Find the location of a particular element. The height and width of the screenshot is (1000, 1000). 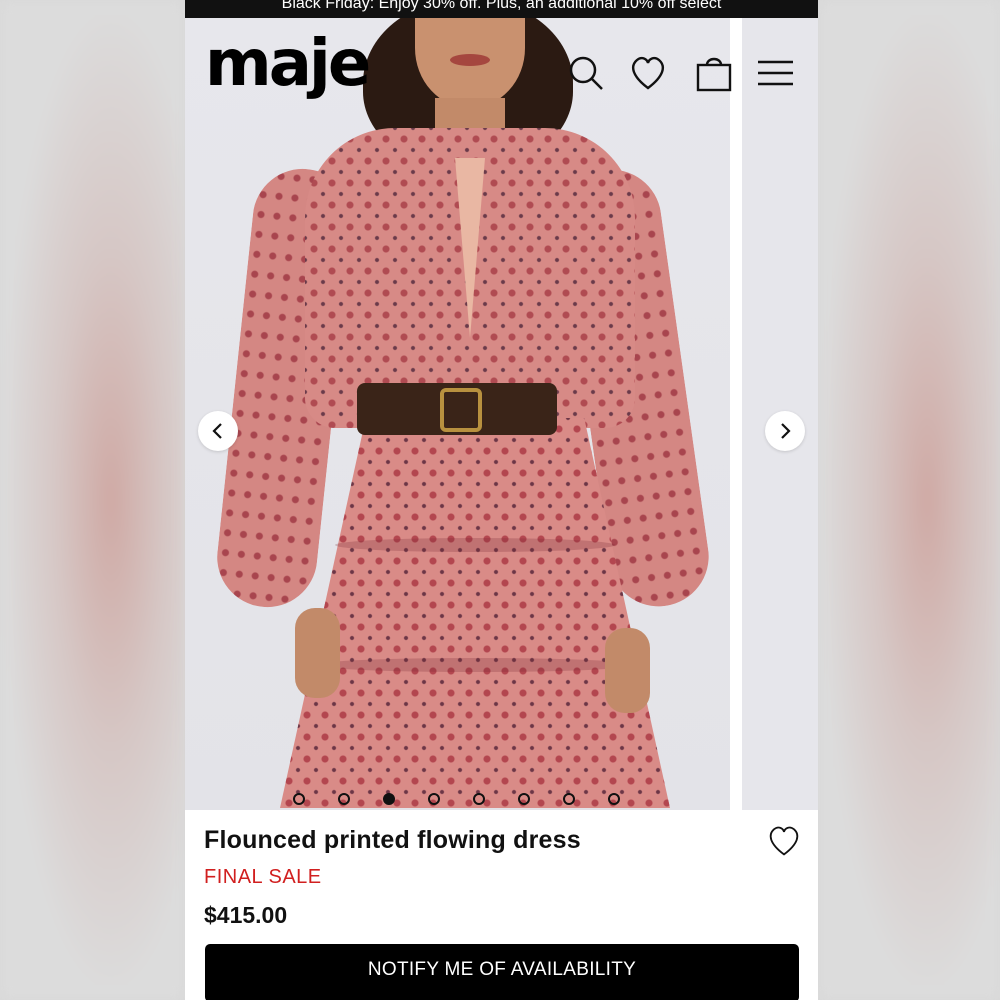

chevron-left-icon is located at coordinates (217, 431).